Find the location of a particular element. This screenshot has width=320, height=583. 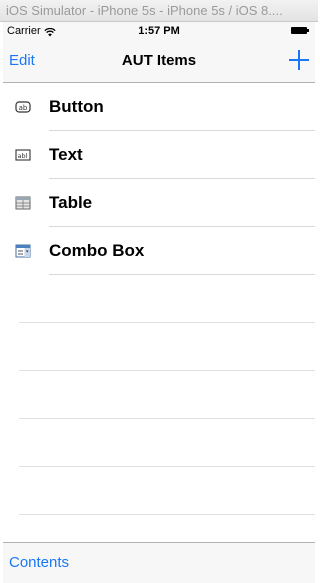

svg-text: ab is located at coordinates (23, 108).